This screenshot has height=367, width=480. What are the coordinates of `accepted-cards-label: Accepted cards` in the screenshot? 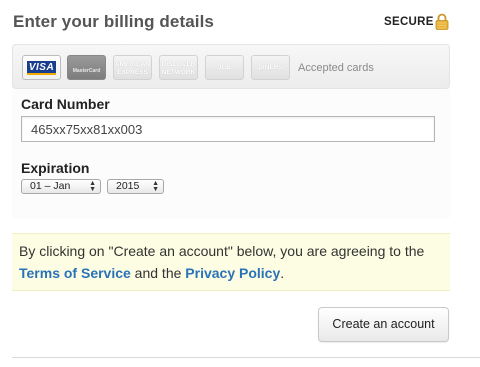 It's located at (336, 68).